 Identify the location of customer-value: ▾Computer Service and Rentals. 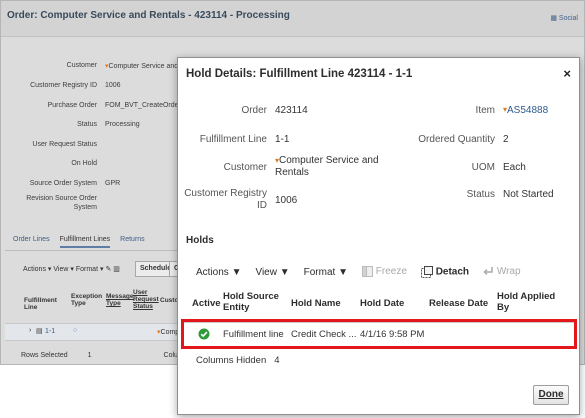
(327, 167).